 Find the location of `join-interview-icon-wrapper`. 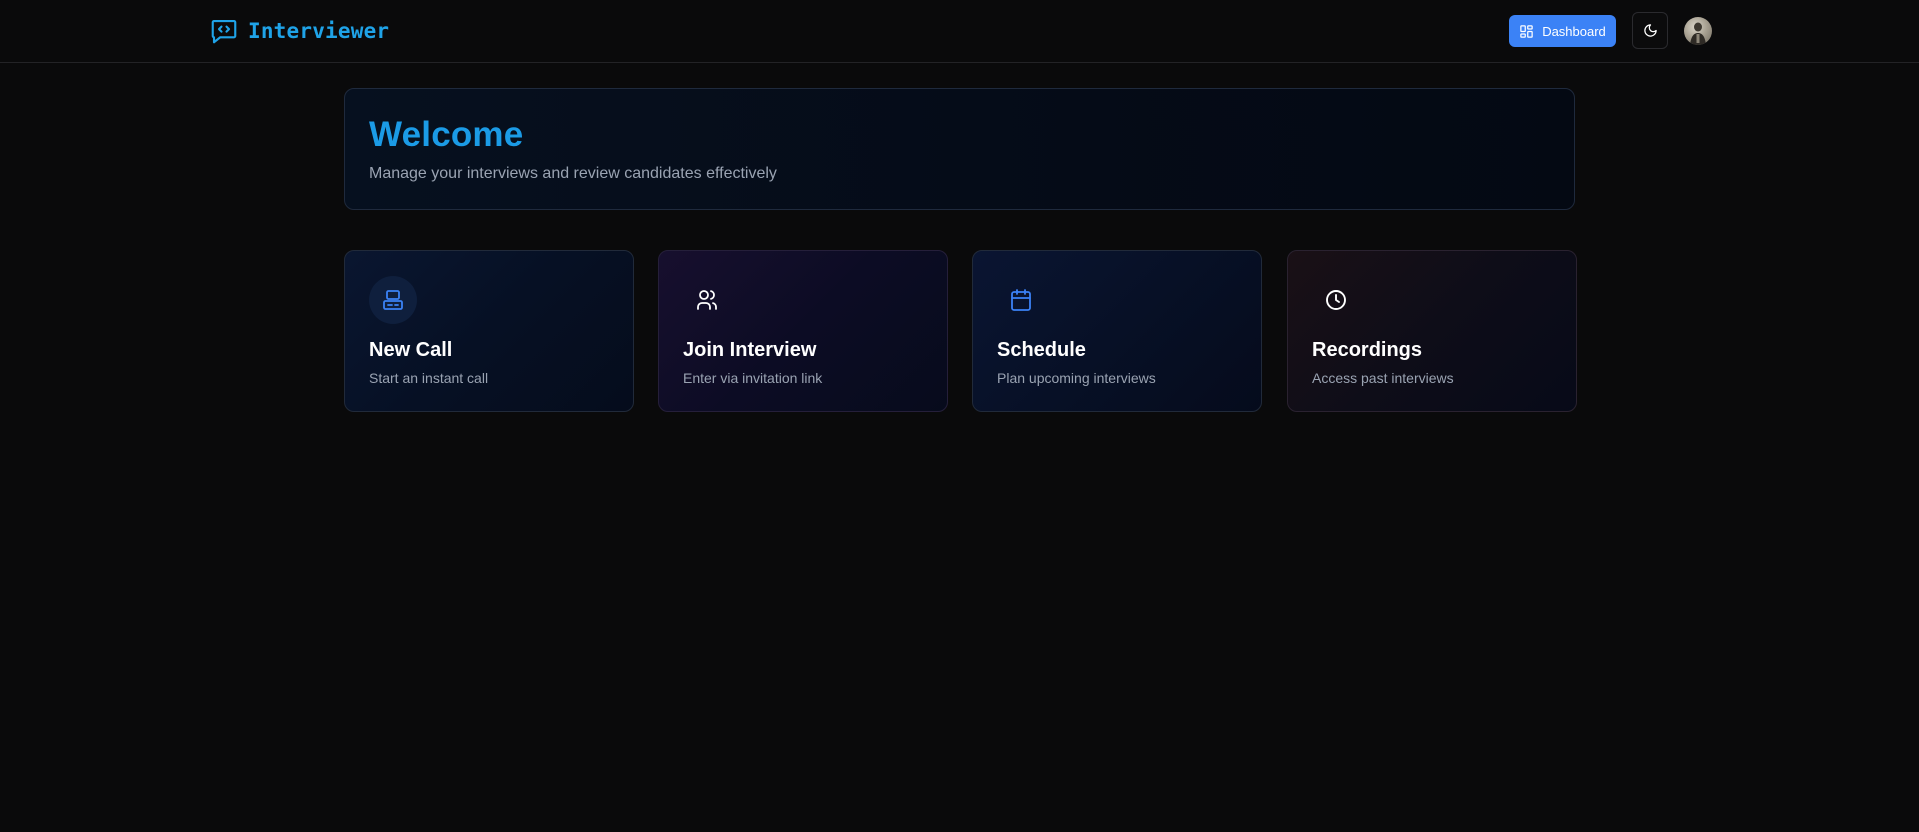

join-interview-icon-wrapper is located at coordinates (707, 300).